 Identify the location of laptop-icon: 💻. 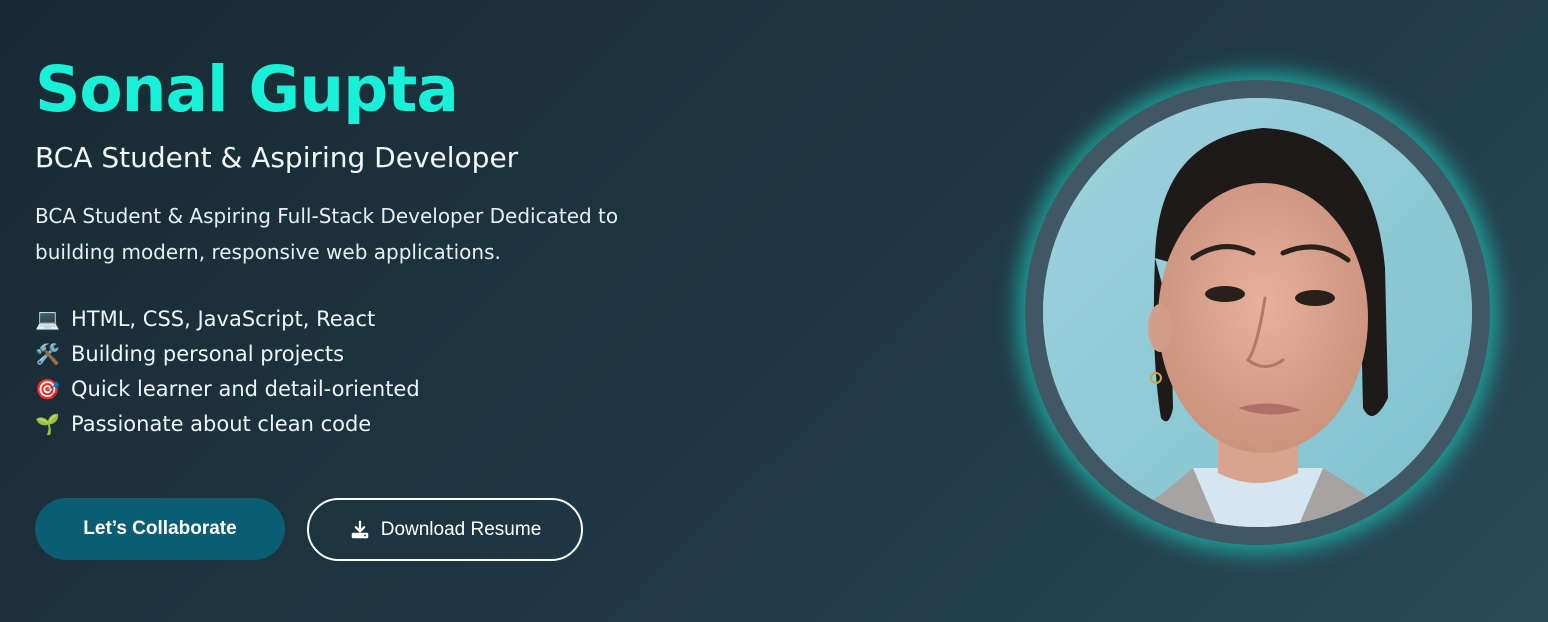
(47, 319).